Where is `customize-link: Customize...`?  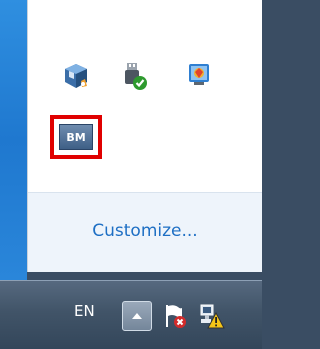
customize-link: Customize... is located at coordinates (145, 231).